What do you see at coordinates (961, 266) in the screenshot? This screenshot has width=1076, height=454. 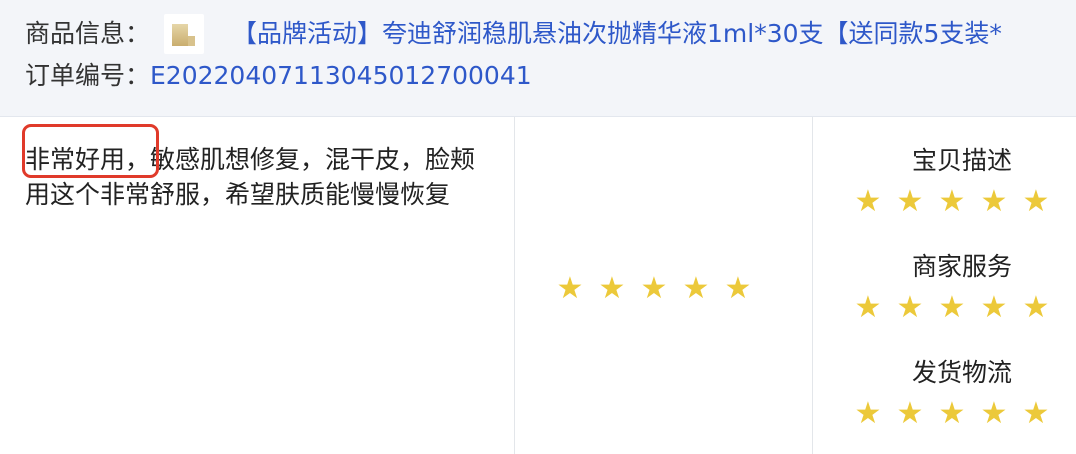 I see `rating-label-service: 商家服务` at bounding box center [961, 266].